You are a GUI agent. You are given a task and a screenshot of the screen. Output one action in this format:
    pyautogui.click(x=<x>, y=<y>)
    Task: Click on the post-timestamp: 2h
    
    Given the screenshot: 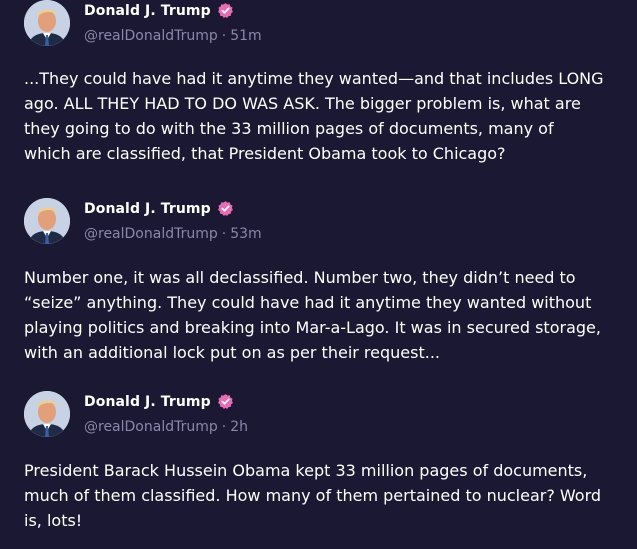 What is the action you would take?
    pyautogui.click(x=239, y=427)
    